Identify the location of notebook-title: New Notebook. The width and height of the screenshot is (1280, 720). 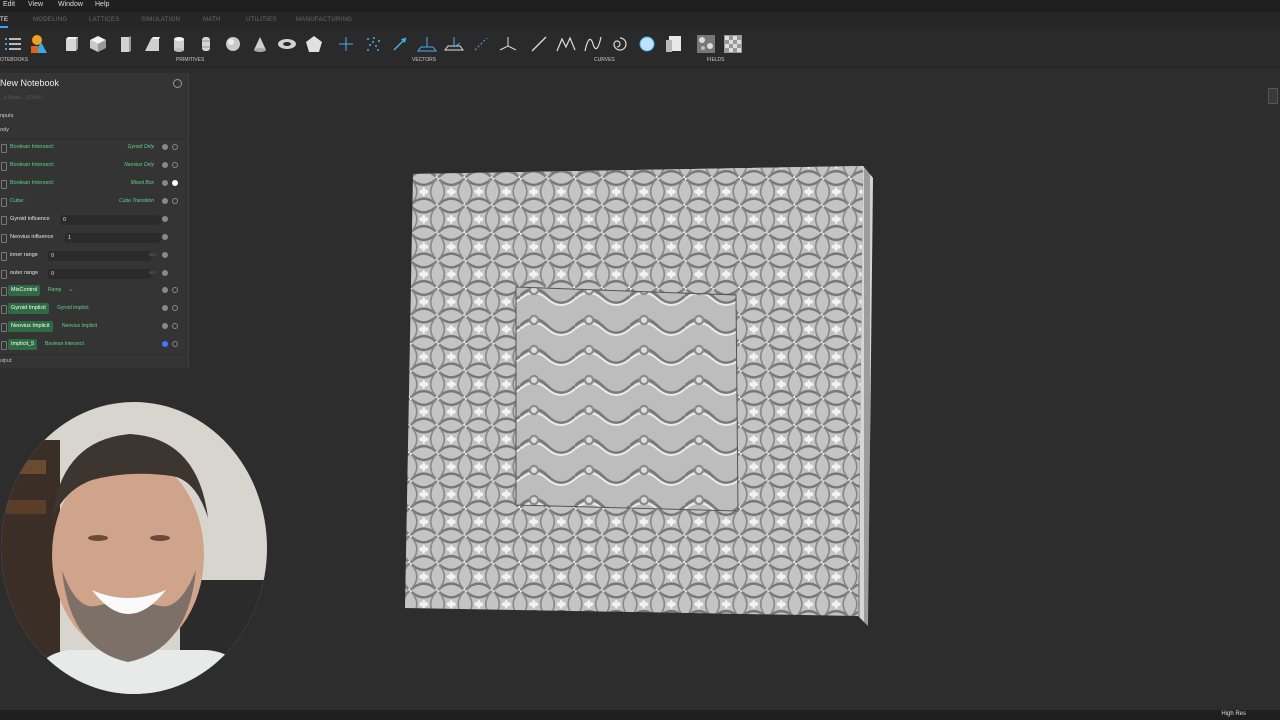
(30, 83).